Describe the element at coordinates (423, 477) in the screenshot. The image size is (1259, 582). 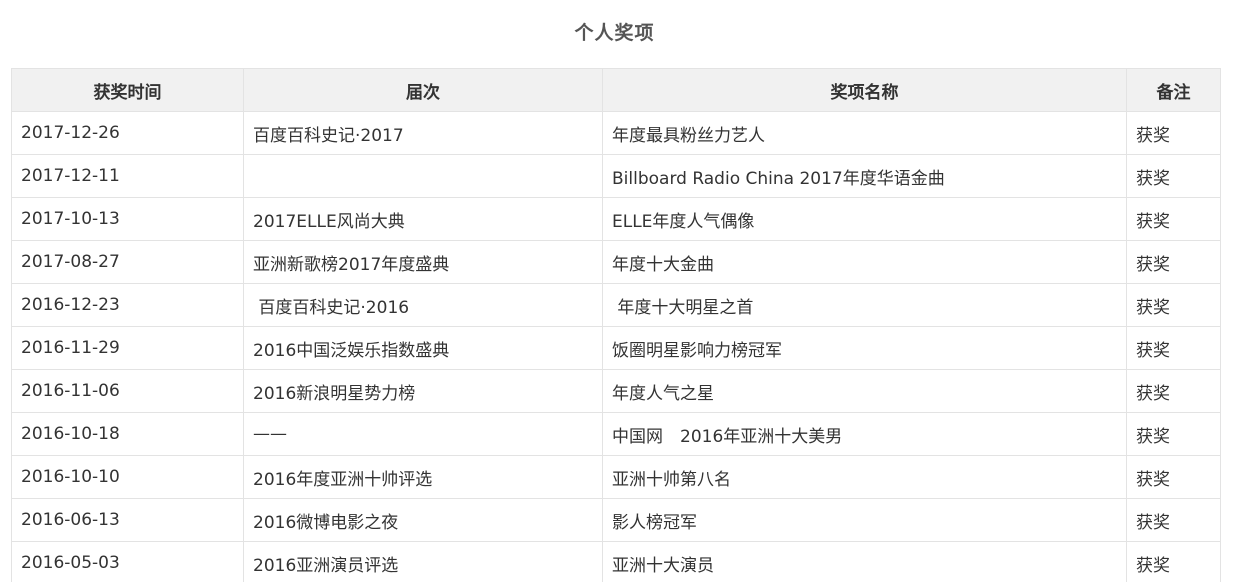
I see `cell-session: 2016年度亚洲十帅评选` at that location.